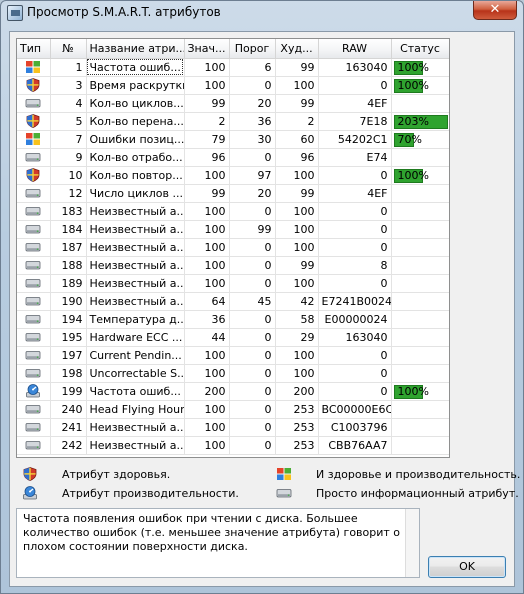  I want to click on id-cell: 189, so click(68, 283).